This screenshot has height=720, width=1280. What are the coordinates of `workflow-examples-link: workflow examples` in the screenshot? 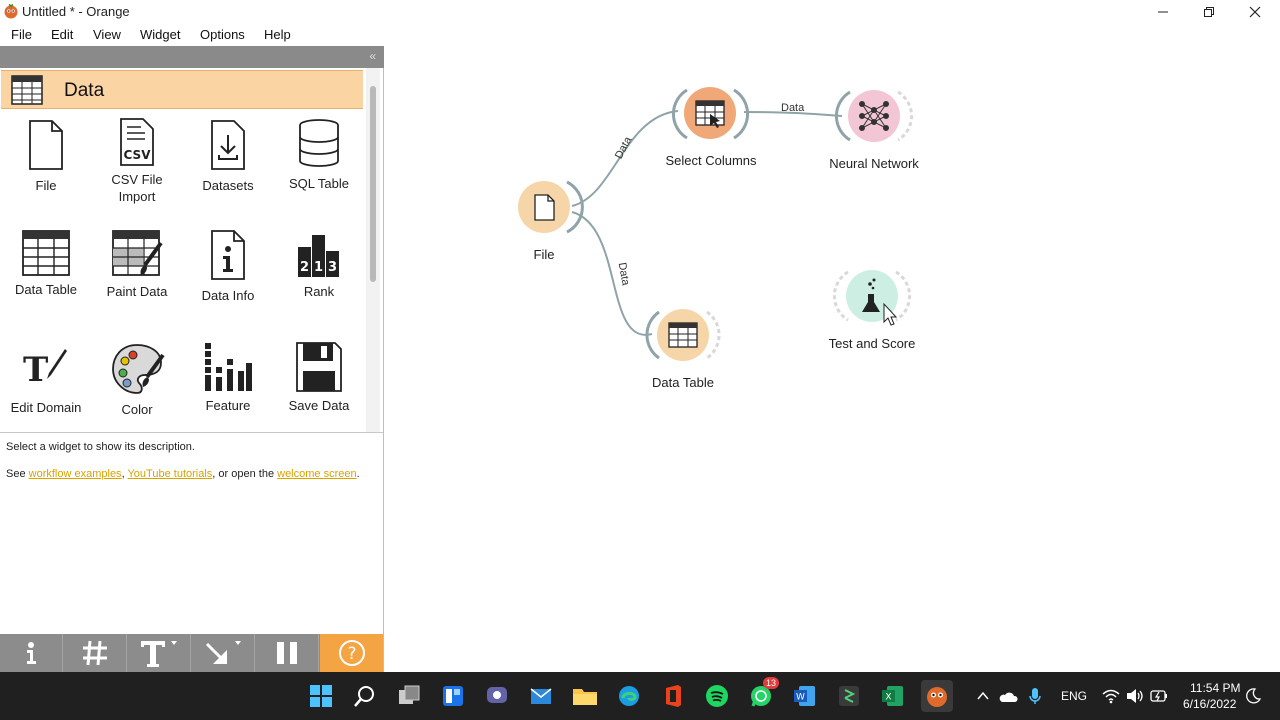 It's located at (75, 474).